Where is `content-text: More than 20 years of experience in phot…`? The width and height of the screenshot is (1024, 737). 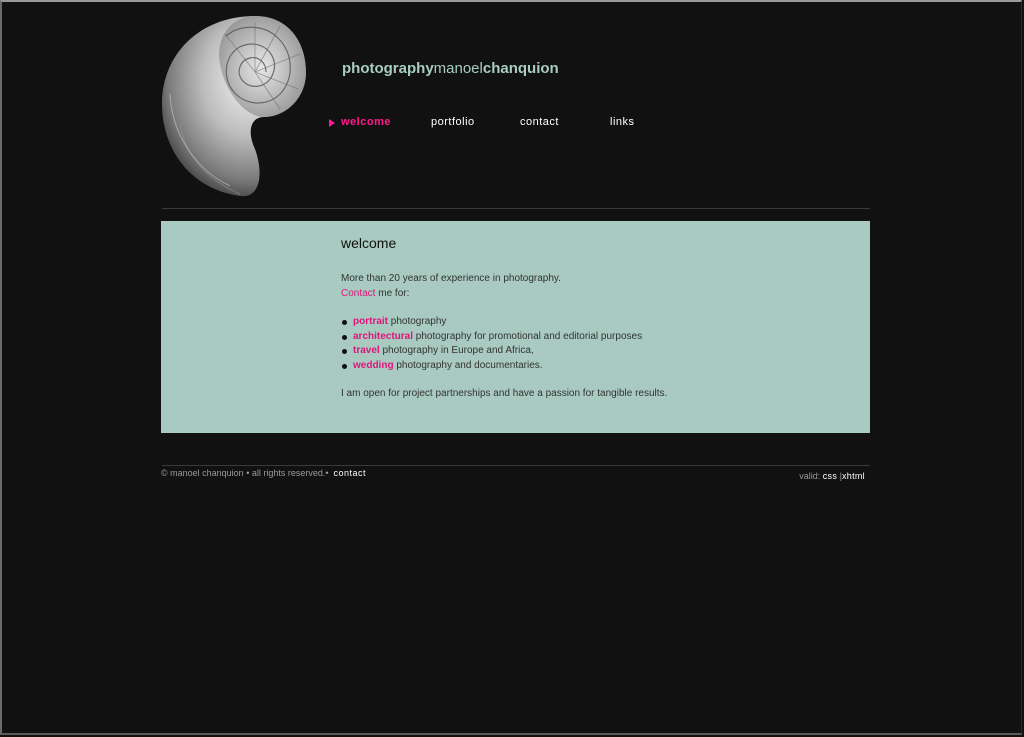 content-text: More than 20 years of experience in phot… is located at coordinates (591, 337).